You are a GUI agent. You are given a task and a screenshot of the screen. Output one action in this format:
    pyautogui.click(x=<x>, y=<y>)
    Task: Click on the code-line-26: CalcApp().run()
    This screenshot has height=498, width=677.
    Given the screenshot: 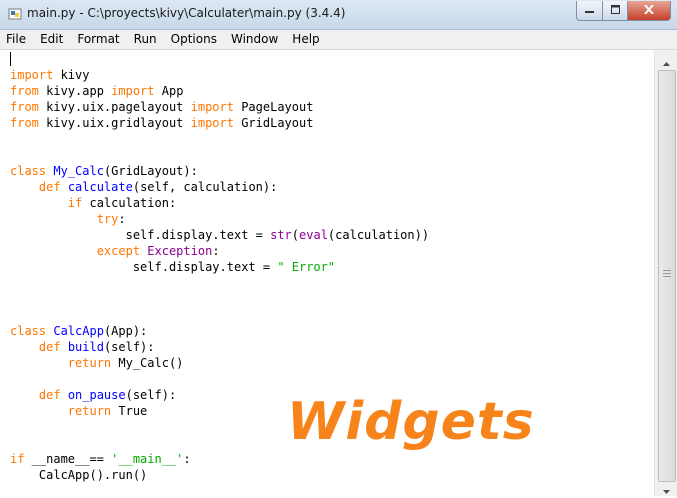 What is the action you would take?
    pyautogui.click(x=79, y=475)
    